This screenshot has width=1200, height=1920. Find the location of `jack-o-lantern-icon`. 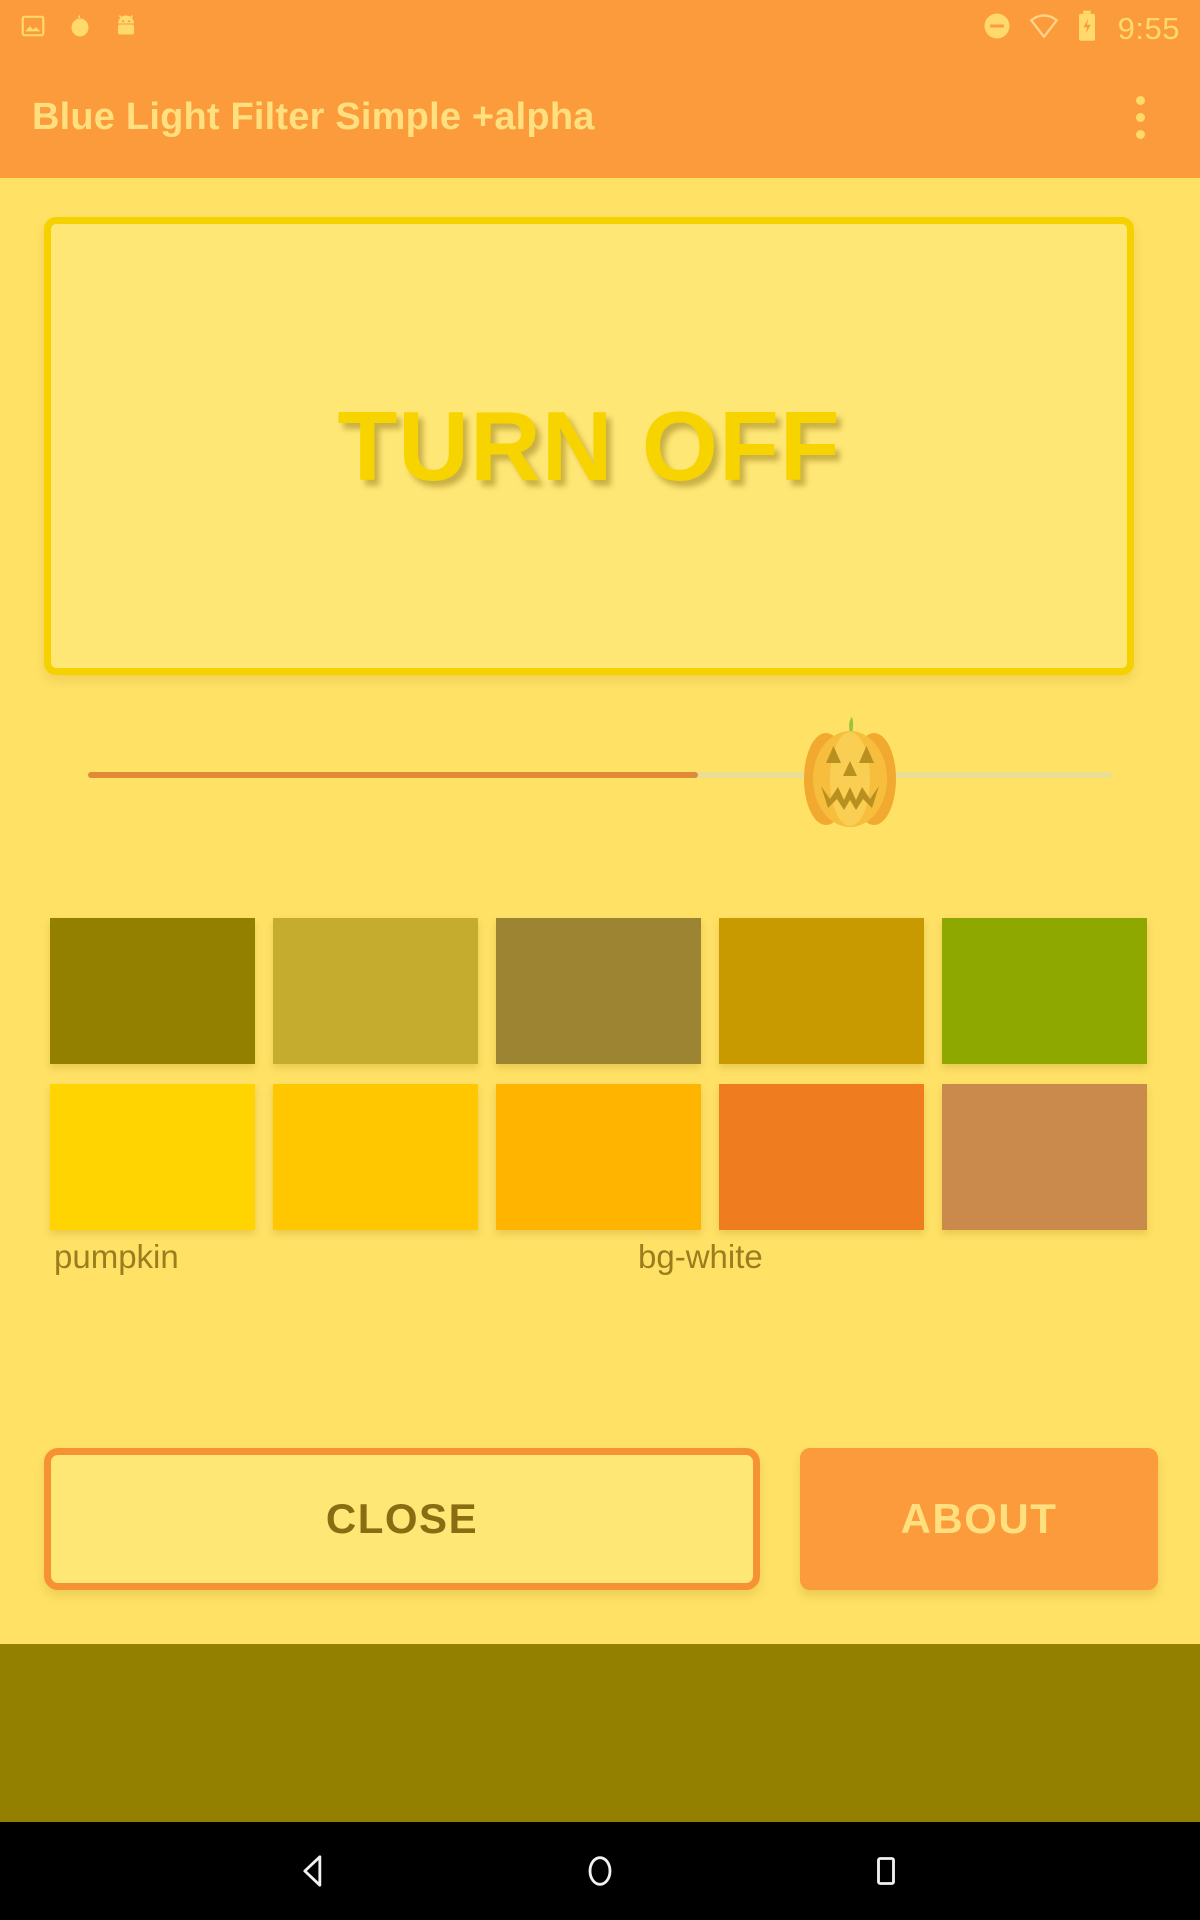

jack-o-lantern-icon is located at coordinates (850, 773).